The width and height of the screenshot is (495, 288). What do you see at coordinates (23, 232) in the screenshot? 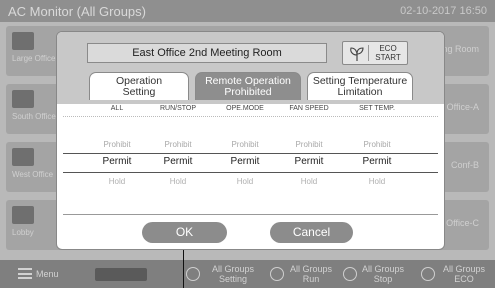
I see `group-label: Lobby` at bounding box center [23, 232].